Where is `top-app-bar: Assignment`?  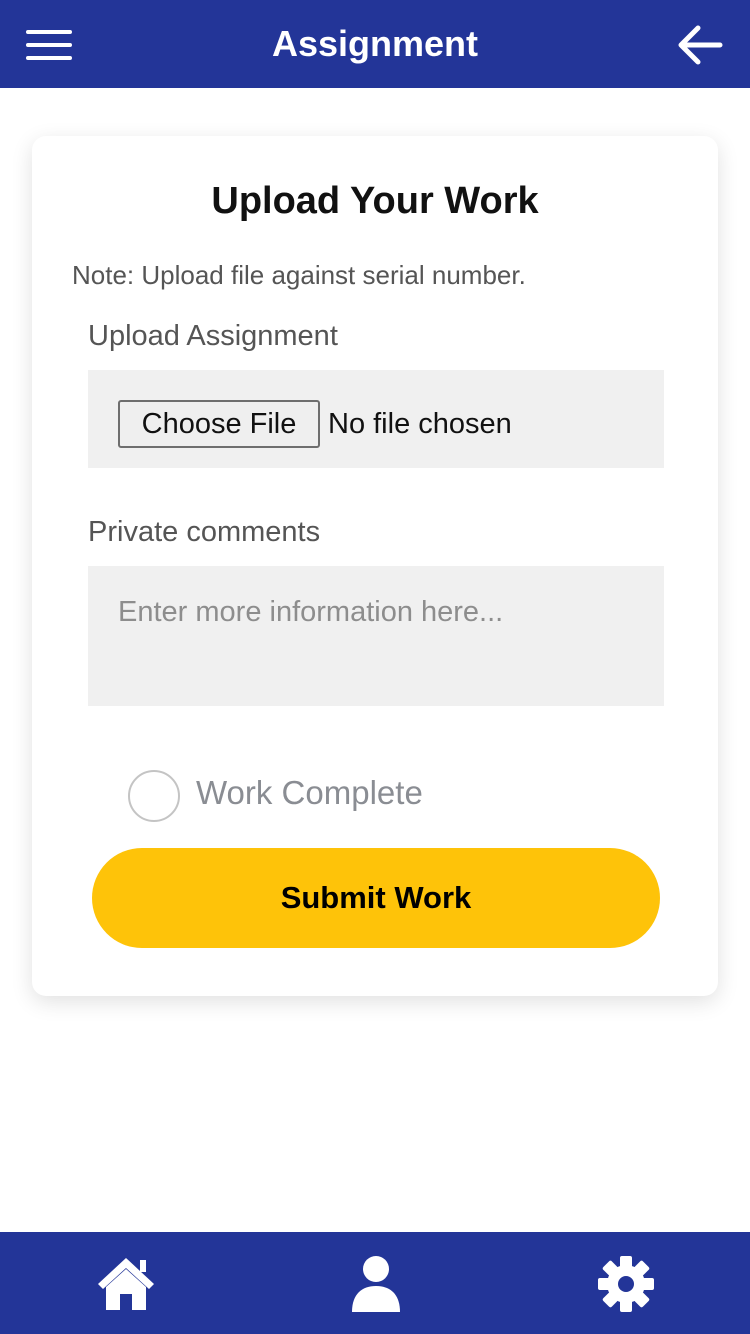
top-app-bar: Assignment is located at coordinates (375, 44).